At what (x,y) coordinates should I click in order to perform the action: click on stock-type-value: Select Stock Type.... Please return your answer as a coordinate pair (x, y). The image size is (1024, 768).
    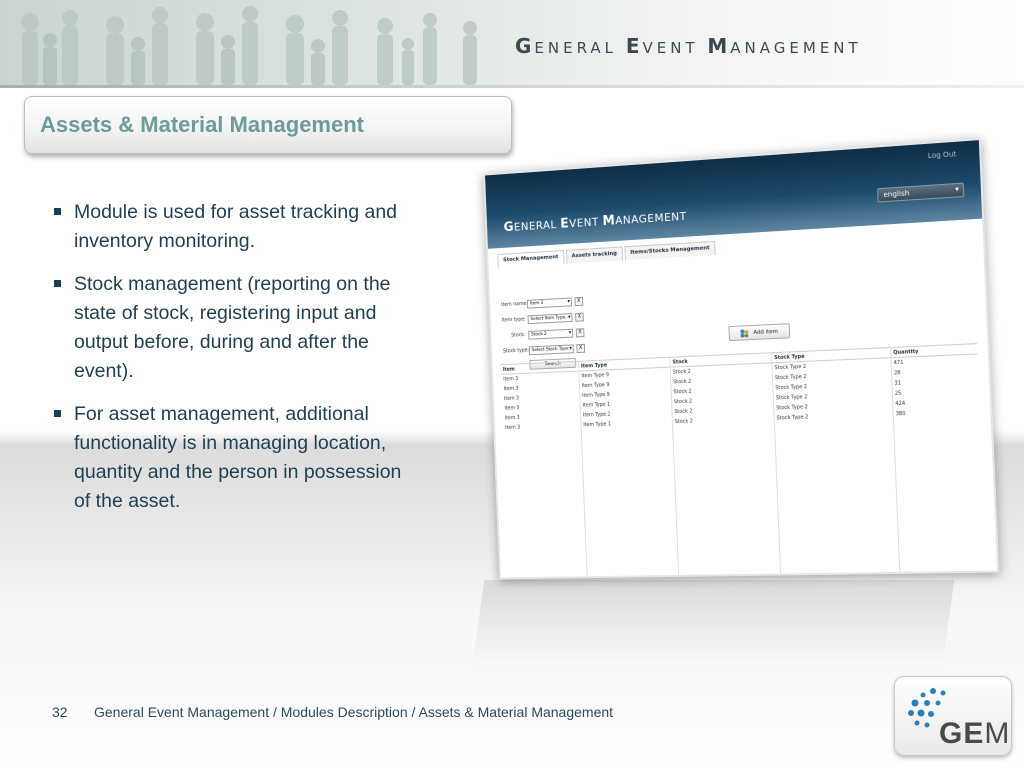
    Looking at the image, I should click on (552, 349).